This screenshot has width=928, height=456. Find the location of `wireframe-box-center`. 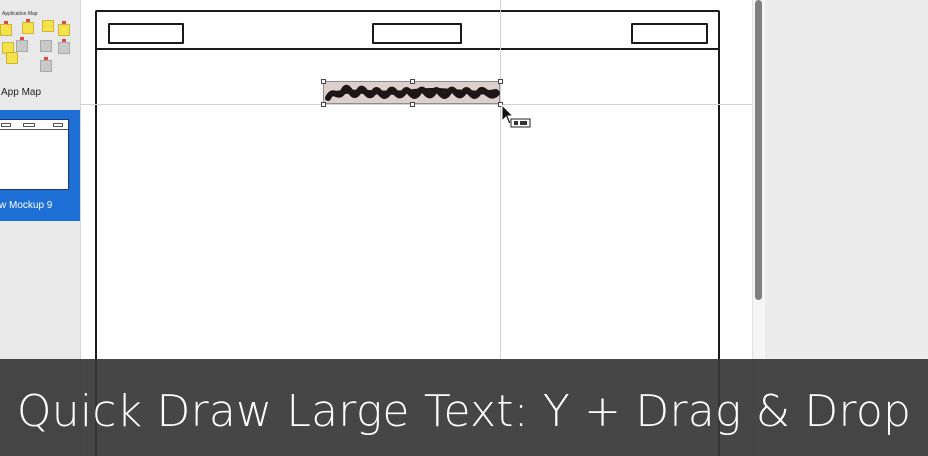

wireframe-box-center is located at coordinates (417, 33).